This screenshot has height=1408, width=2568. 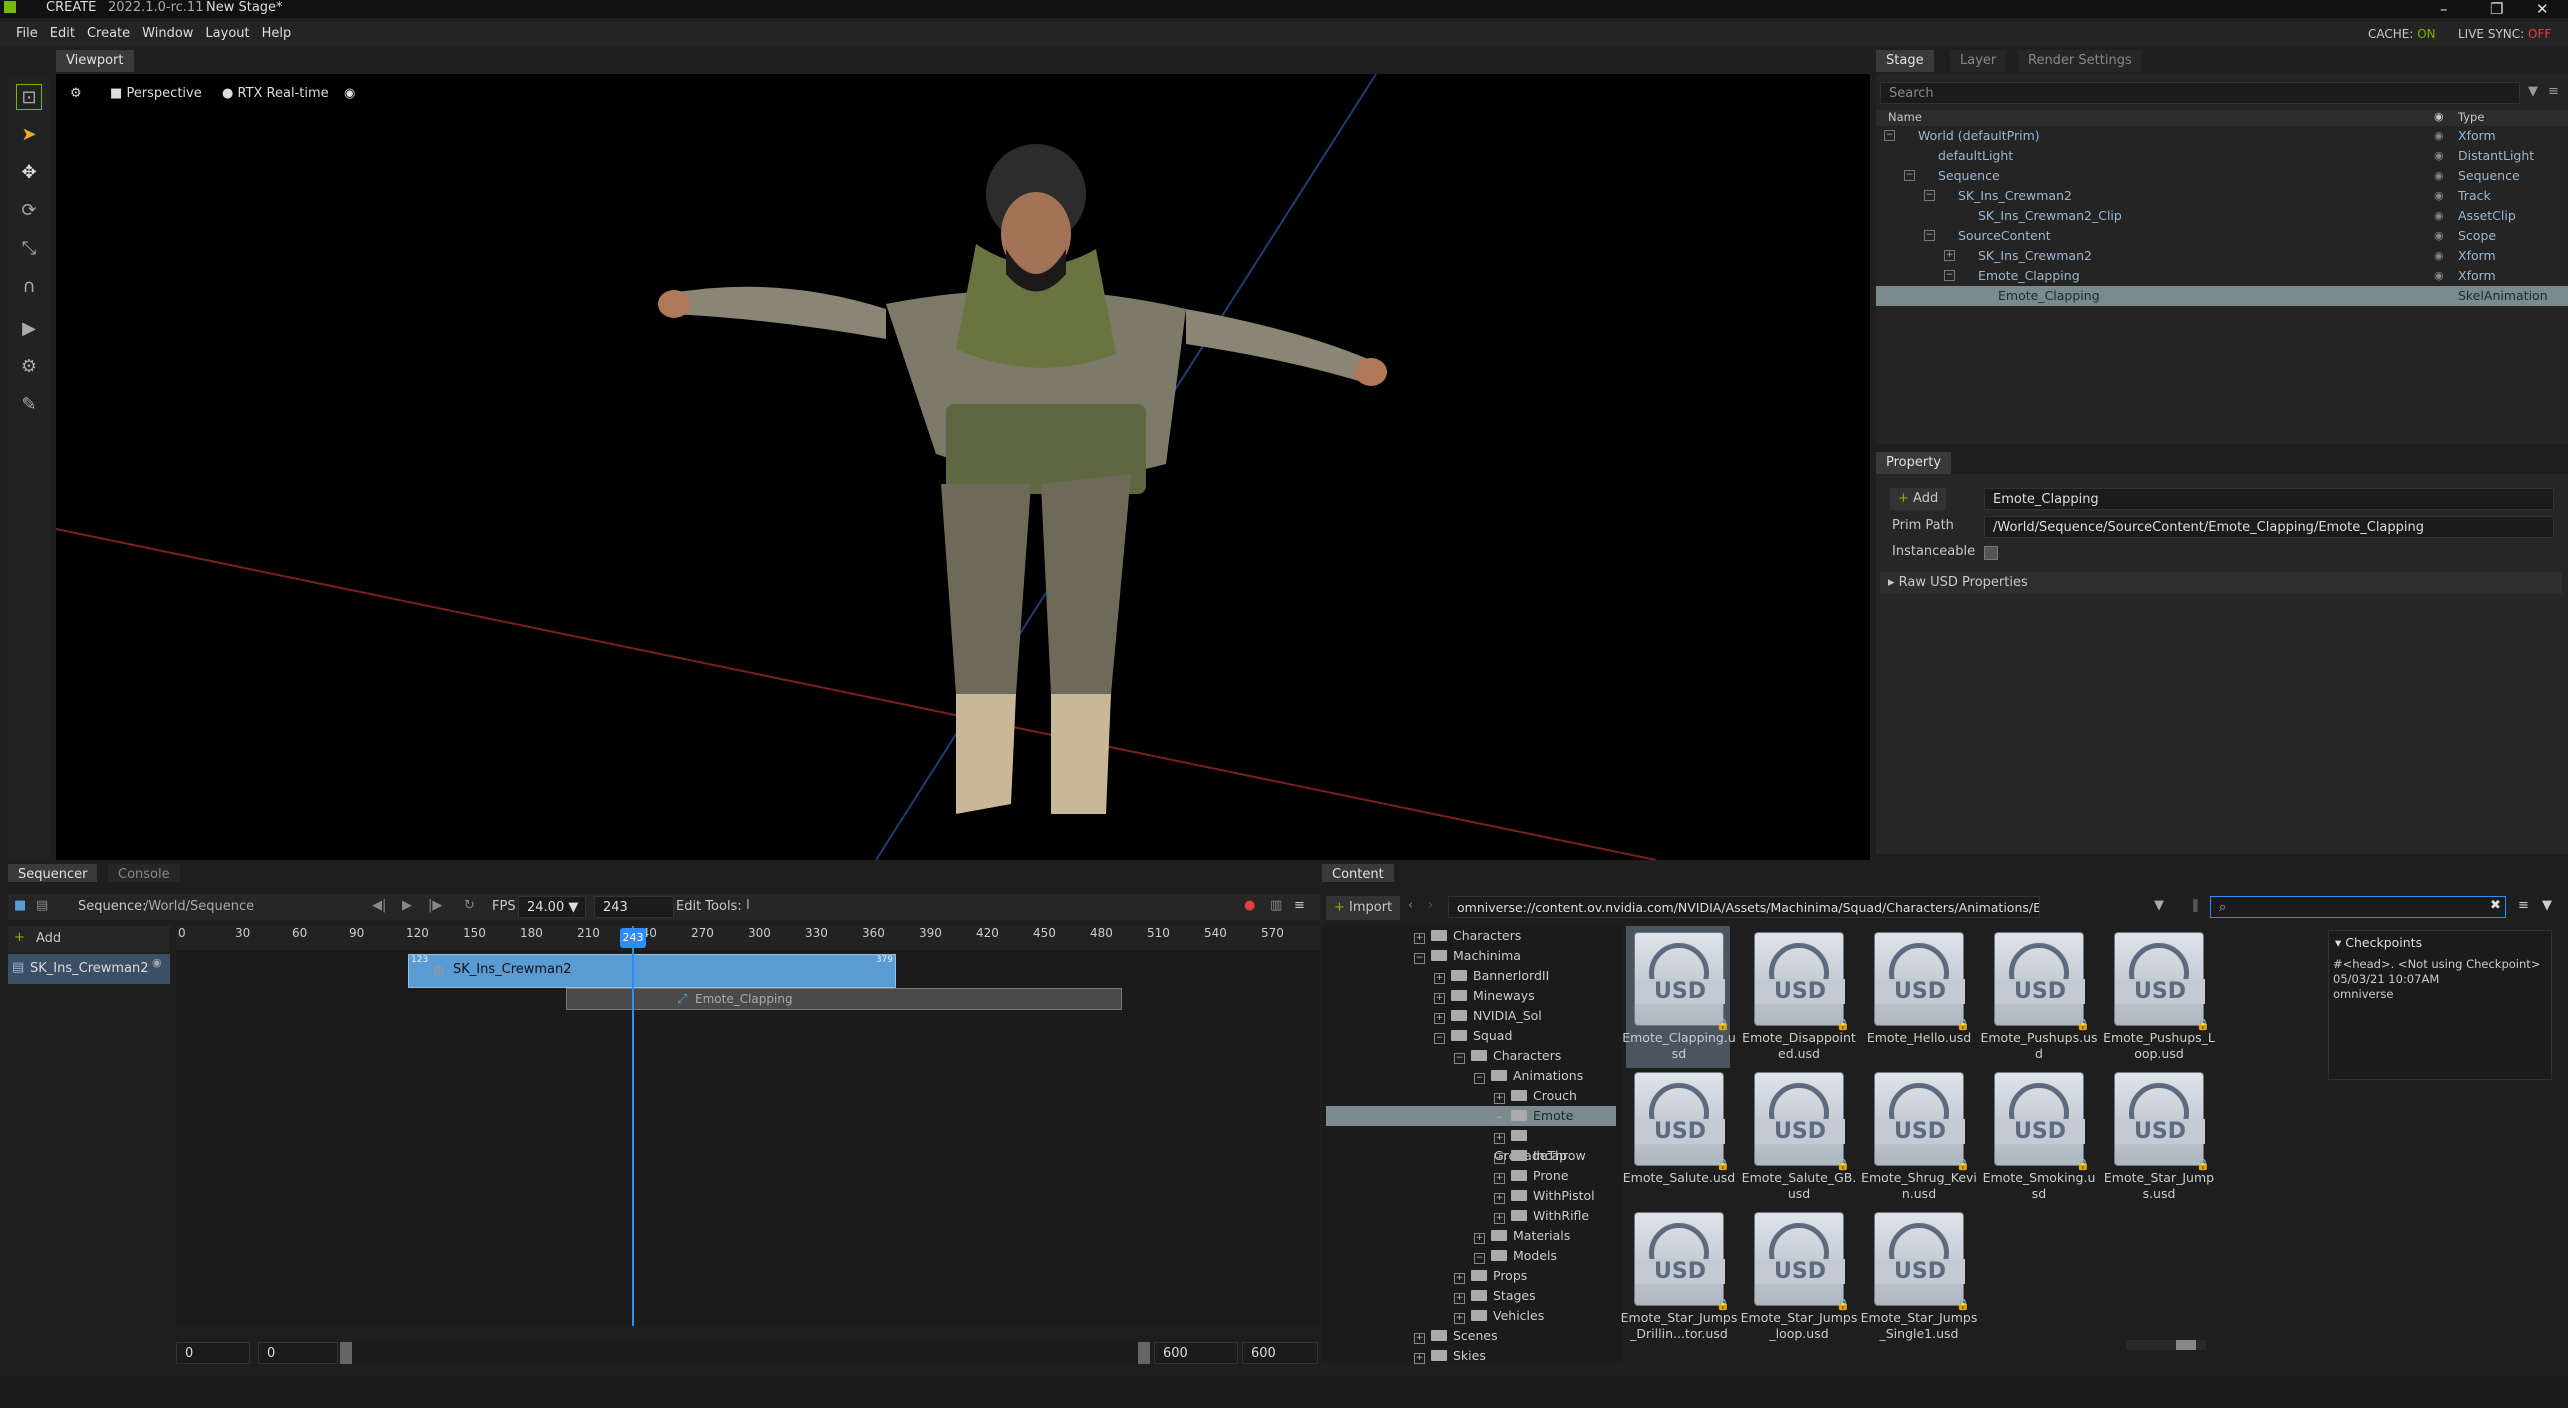 I want to click on folder-item: + WithRifle, so click(x=1541, y=1216).